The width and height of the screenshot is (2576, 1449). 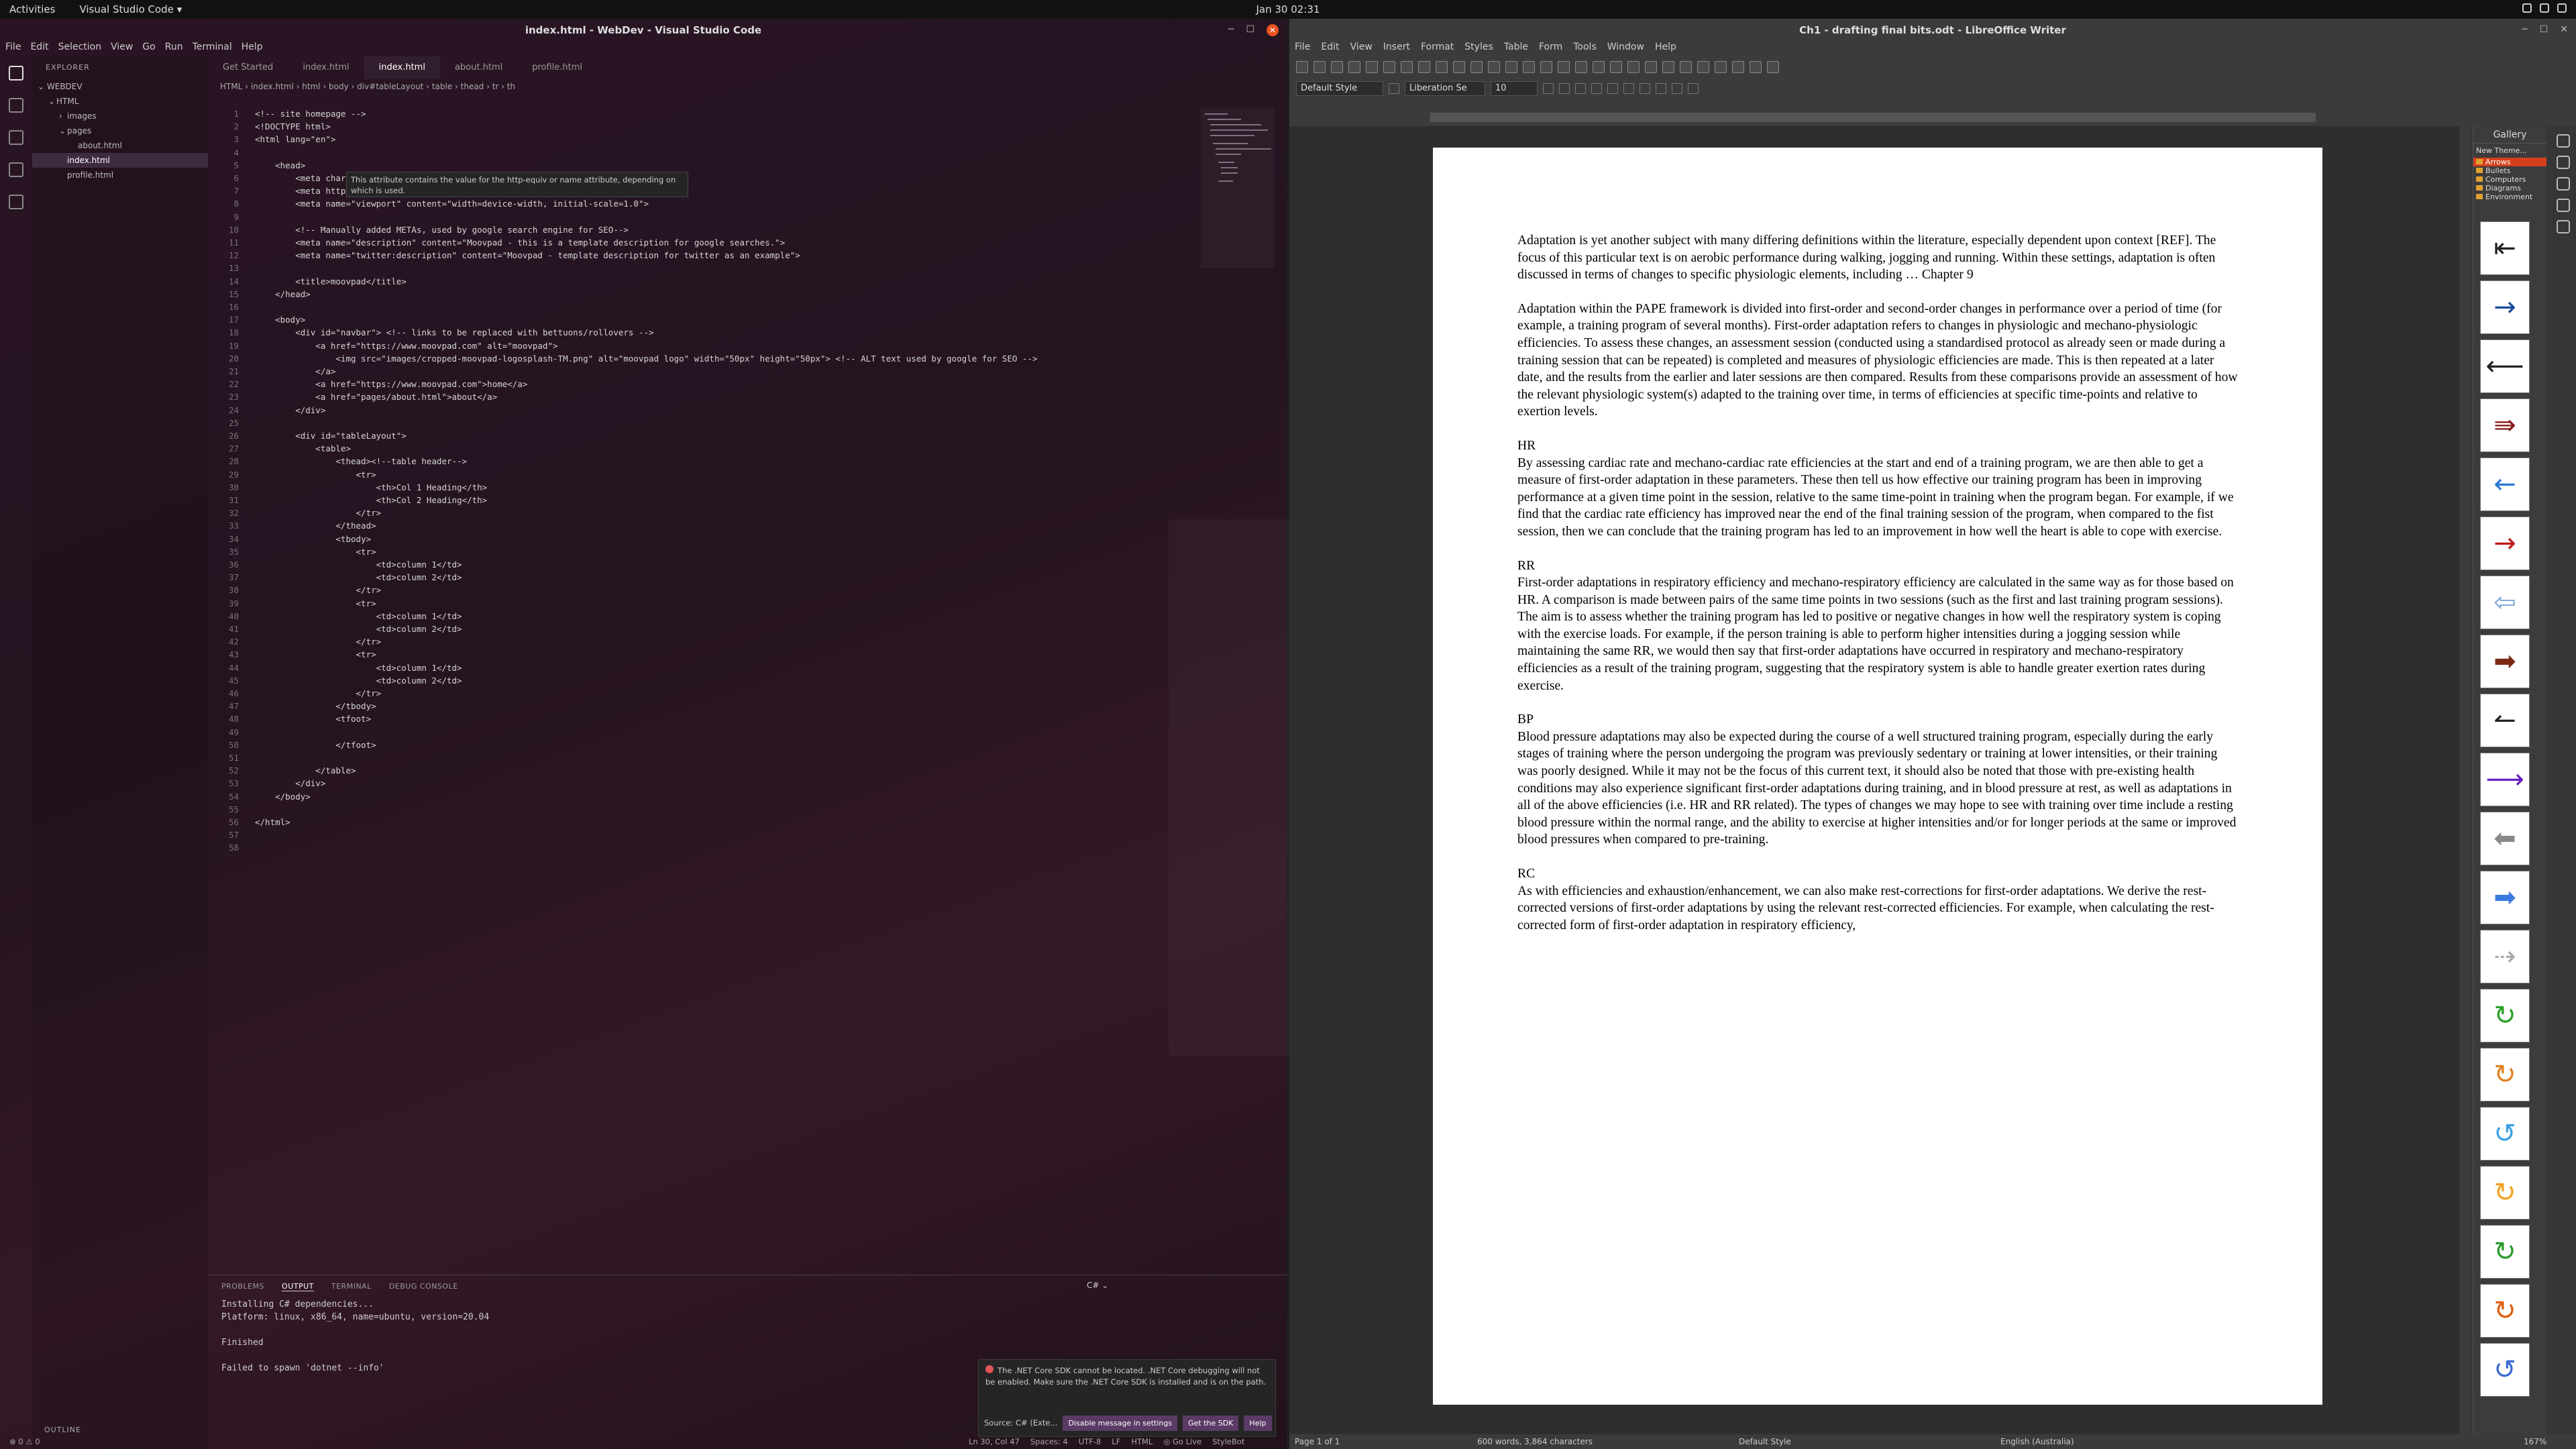 I want to click on panel-tab-output: OUTPUT, so click(x=298, y=1286).